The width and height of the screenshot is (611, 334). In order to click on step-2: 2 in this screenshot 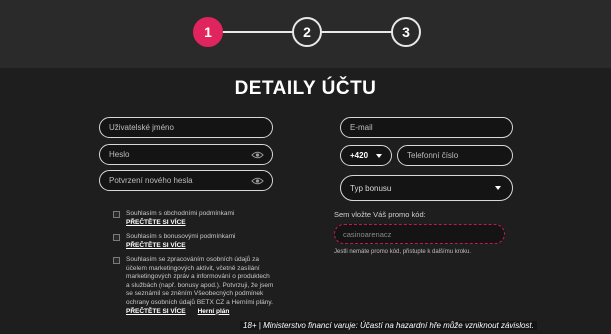, I will do `click(307, 32)`.